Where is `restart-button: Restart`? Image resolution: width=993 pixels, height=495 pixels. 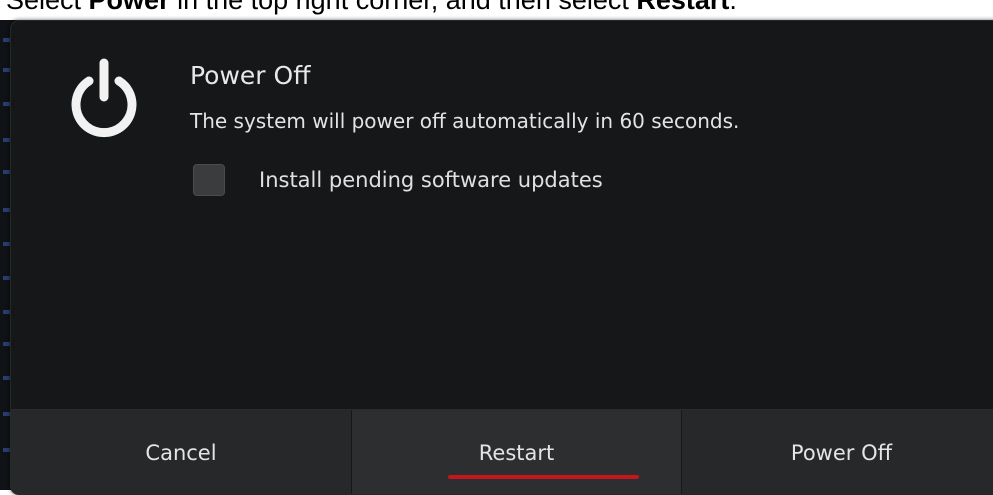 restart-button: Restart is located at coordinates (517, 452).